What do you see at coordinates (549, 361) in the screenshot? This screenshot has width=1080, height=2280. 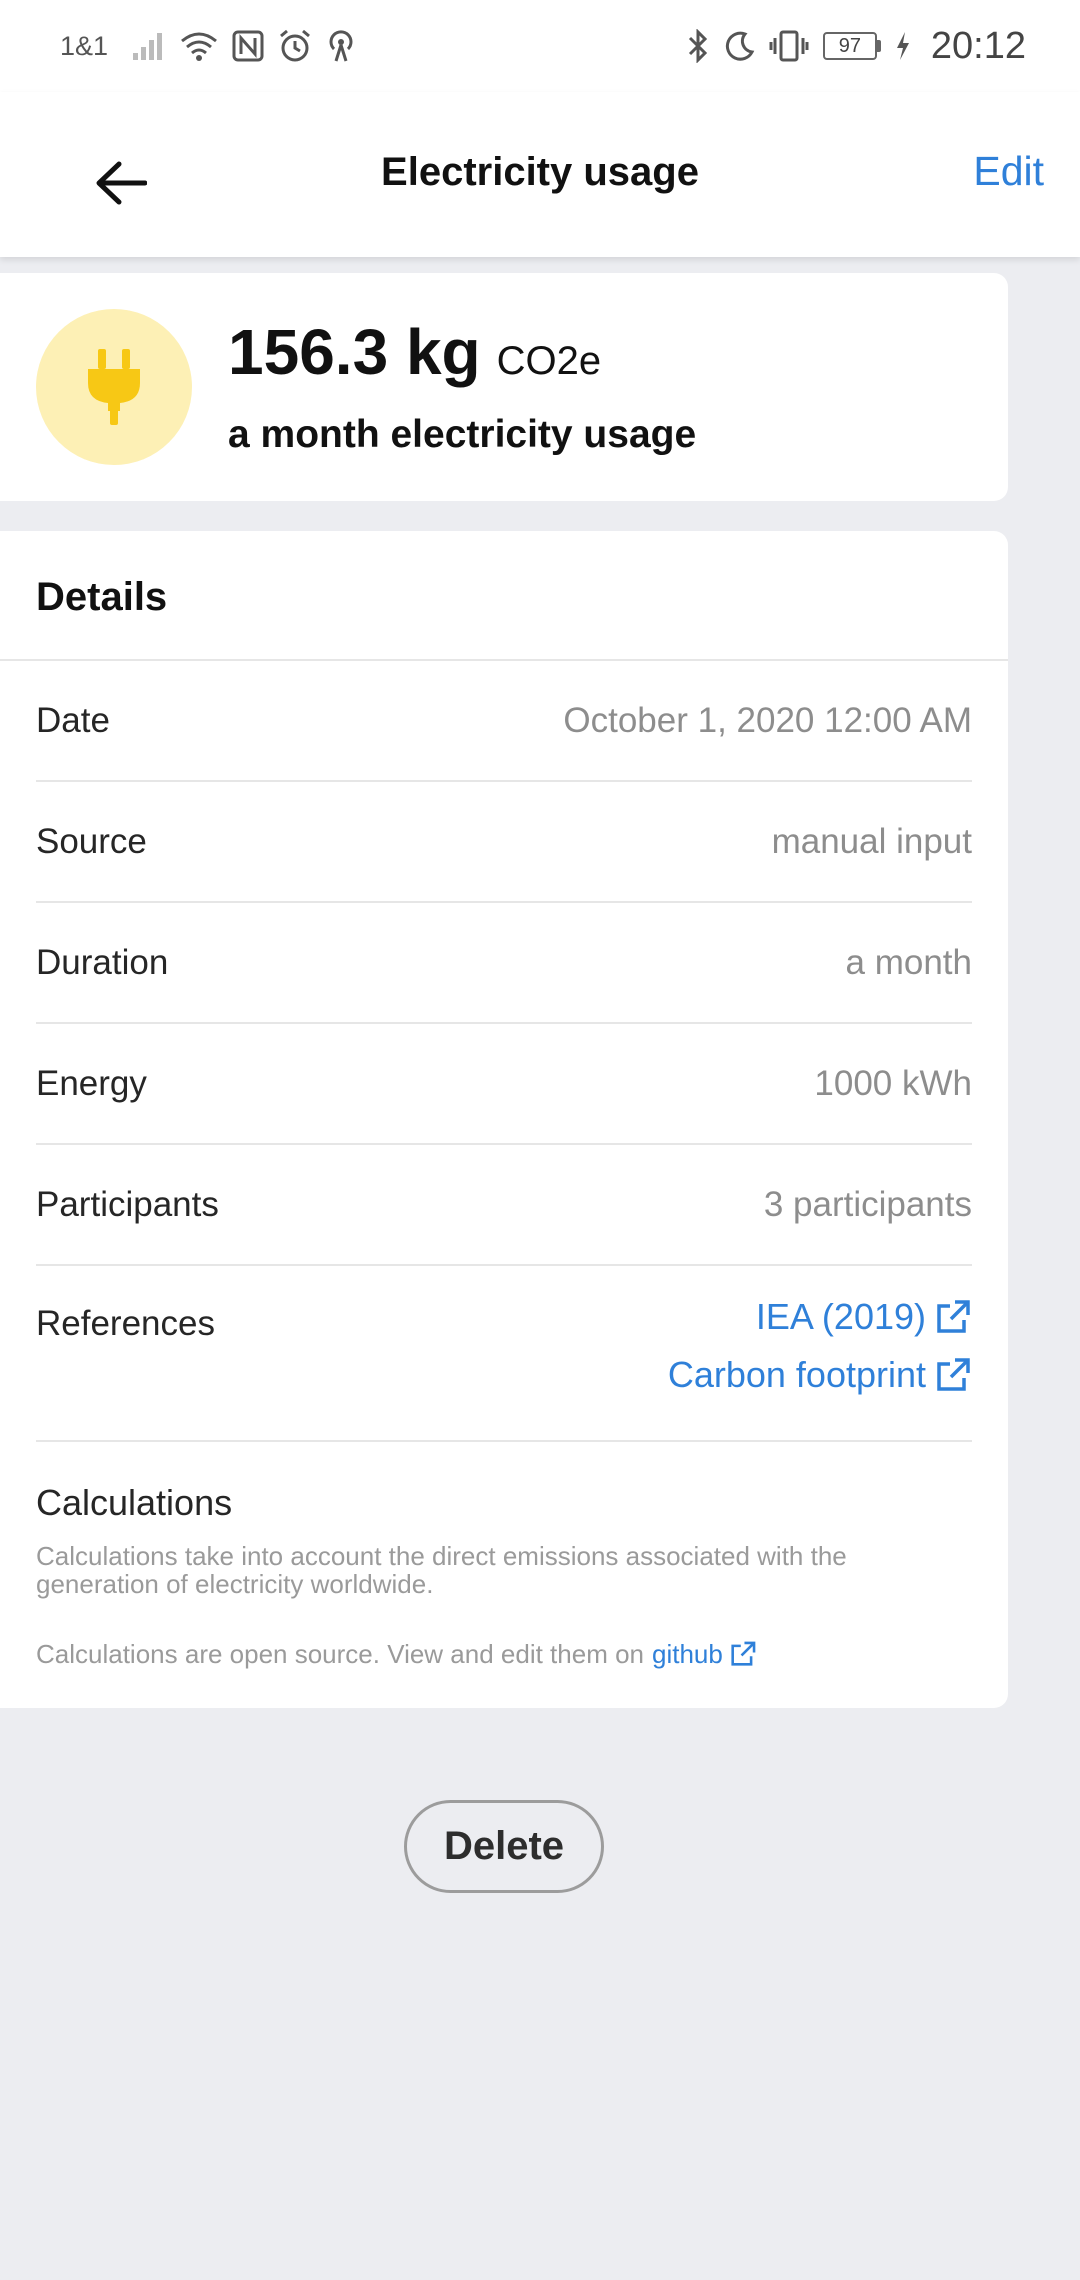 I see `emission-unit: CO2e` at bounding box center [549, 361].